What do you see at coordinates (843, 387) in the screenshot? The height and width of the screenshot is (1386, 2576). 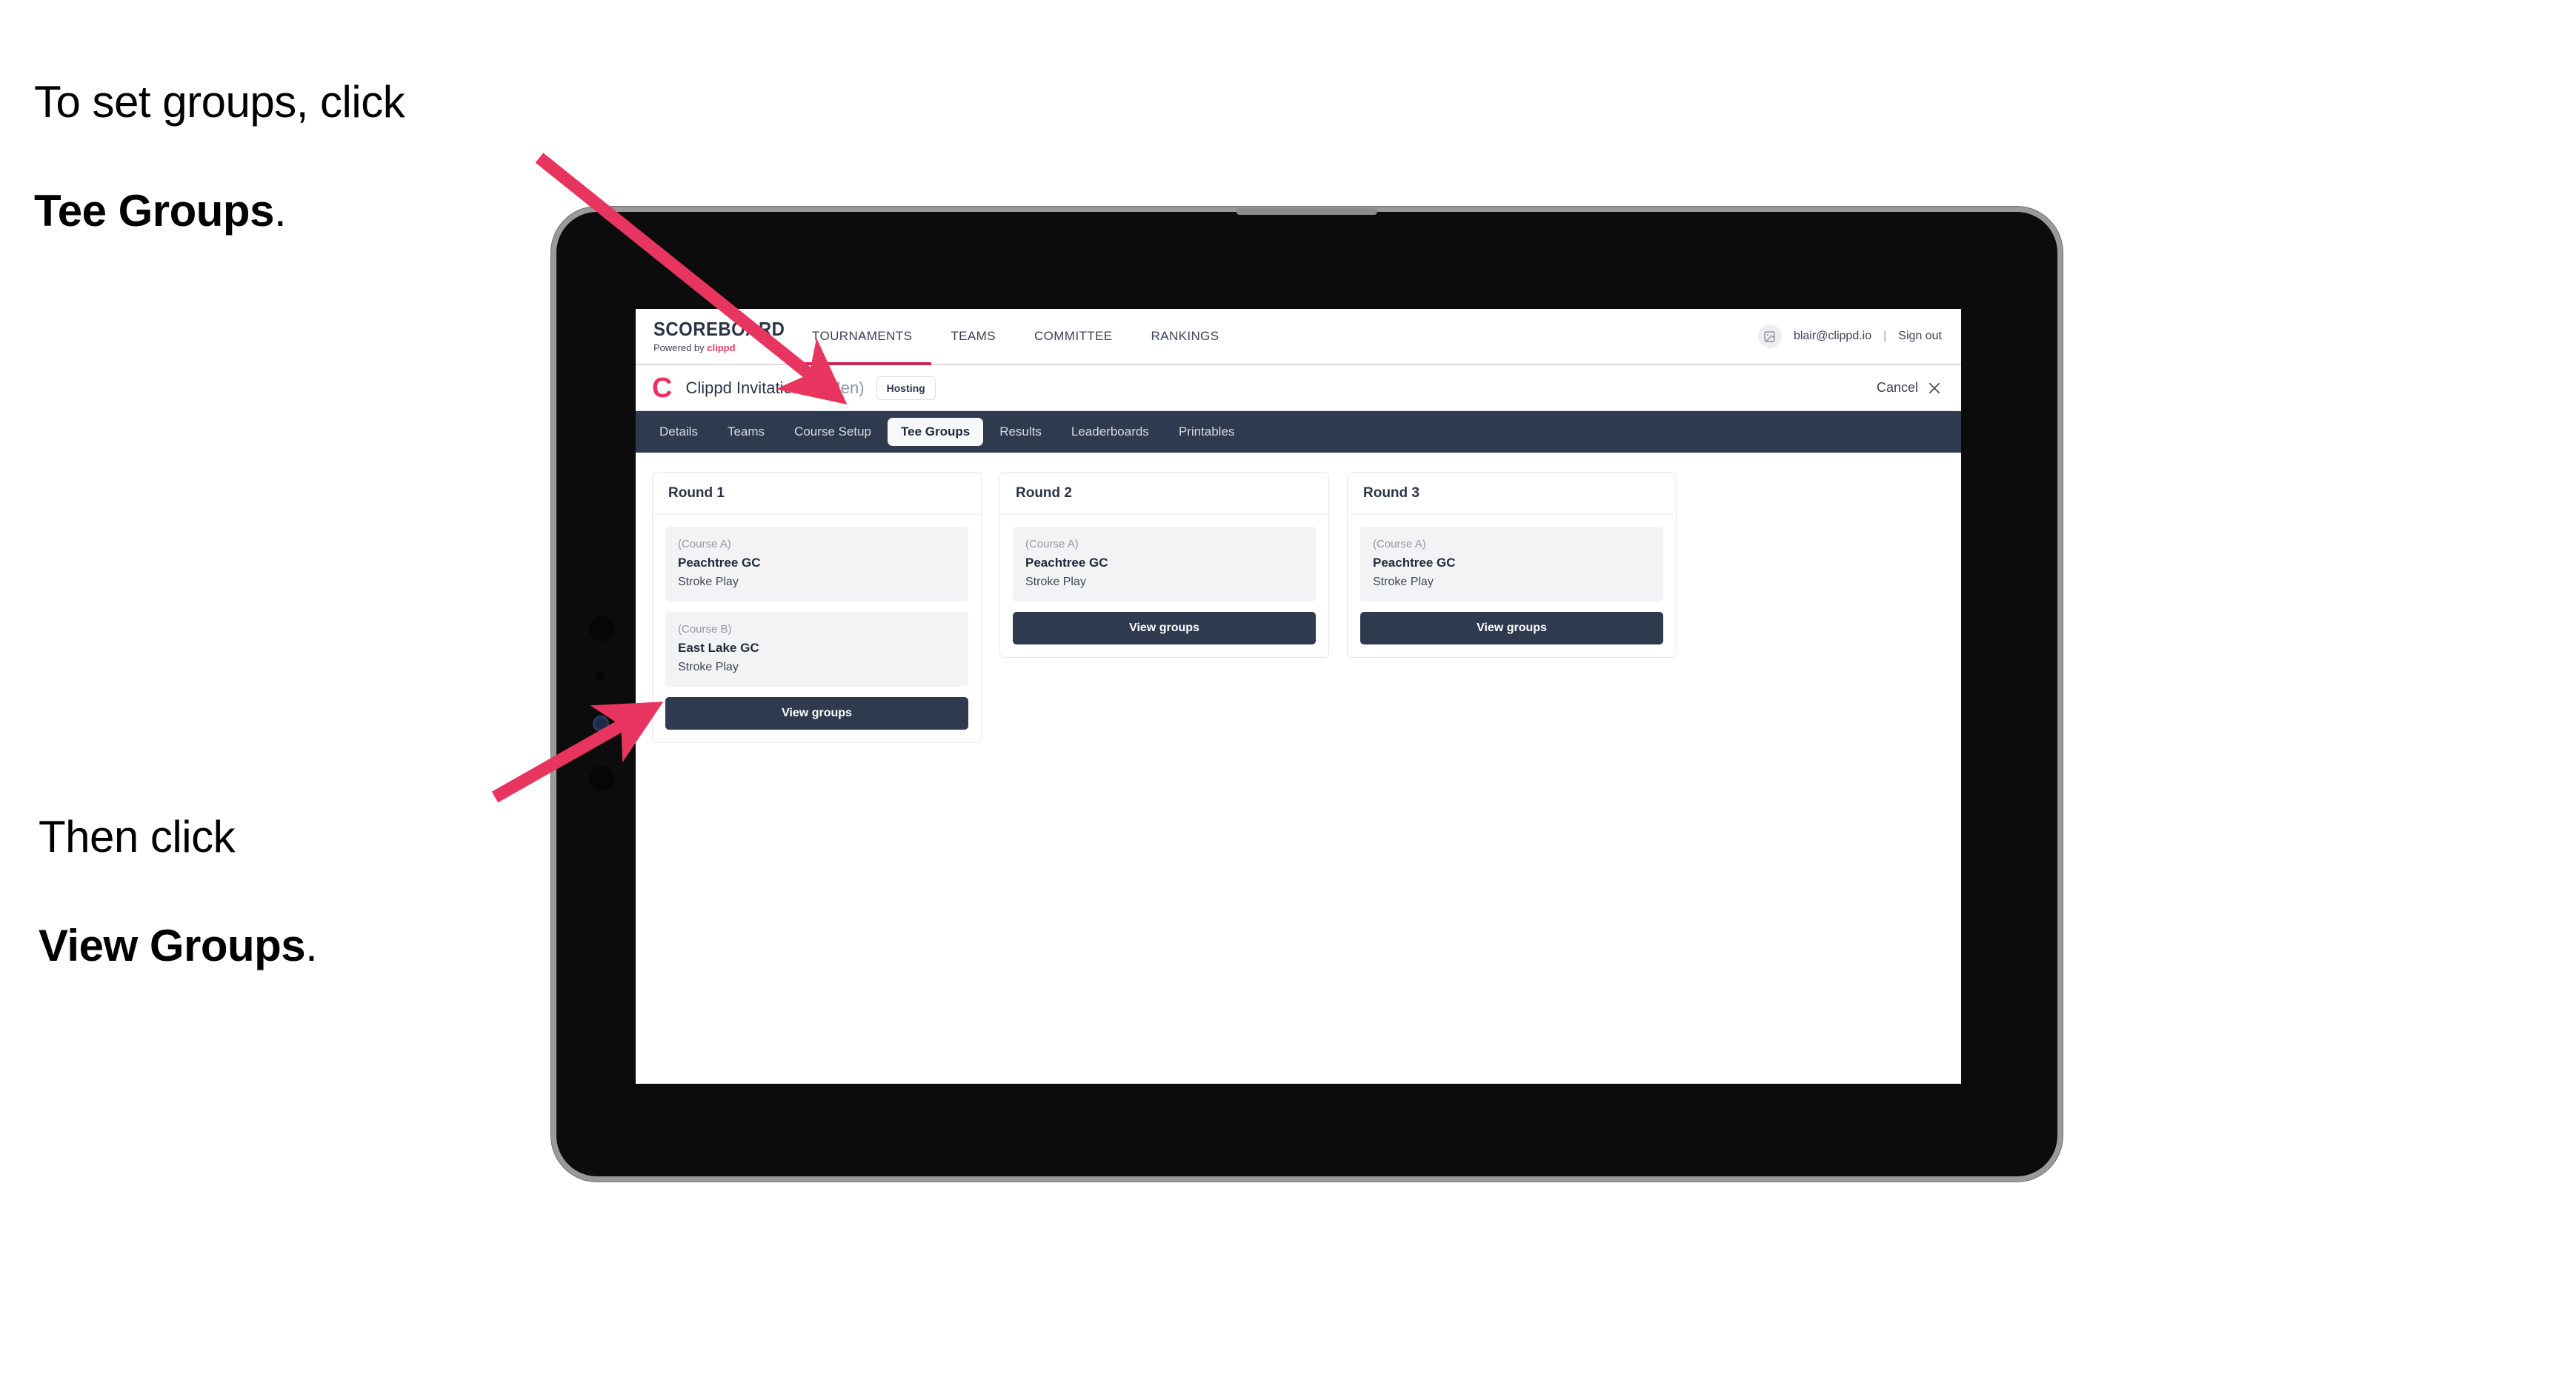 I see `tournament-division: (Men)` at bounding box center [843, 387].